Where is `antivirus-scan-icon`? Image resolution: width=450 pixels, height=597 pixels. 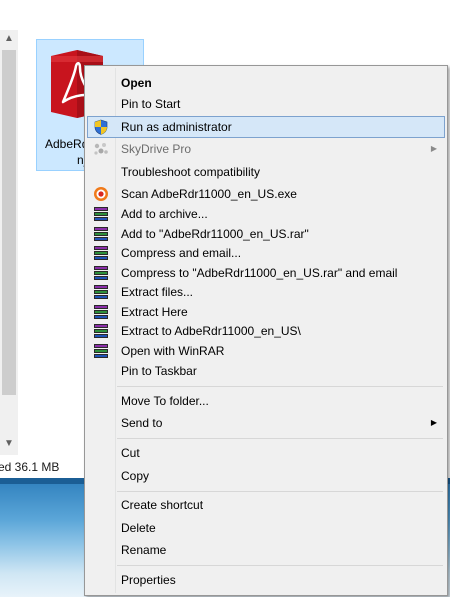 antivirus-scan-icon is located at coordinates (101, 194).